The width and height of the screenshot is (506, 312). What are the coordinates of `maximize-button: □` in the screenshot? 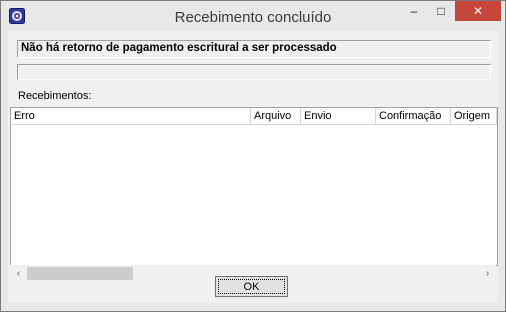 It's located at (441, 11).